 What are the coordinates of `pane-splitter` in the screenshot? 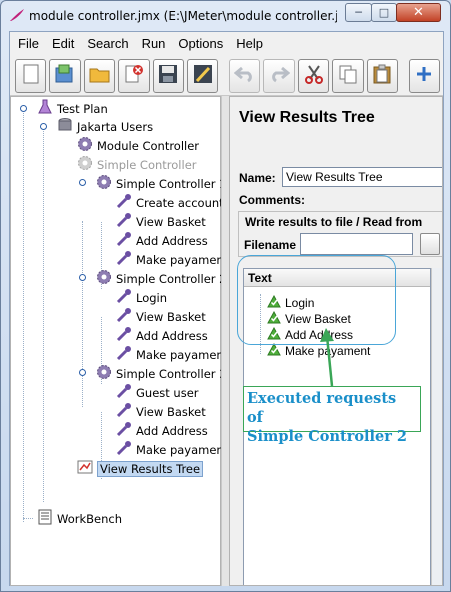 It's located at (225, 341).